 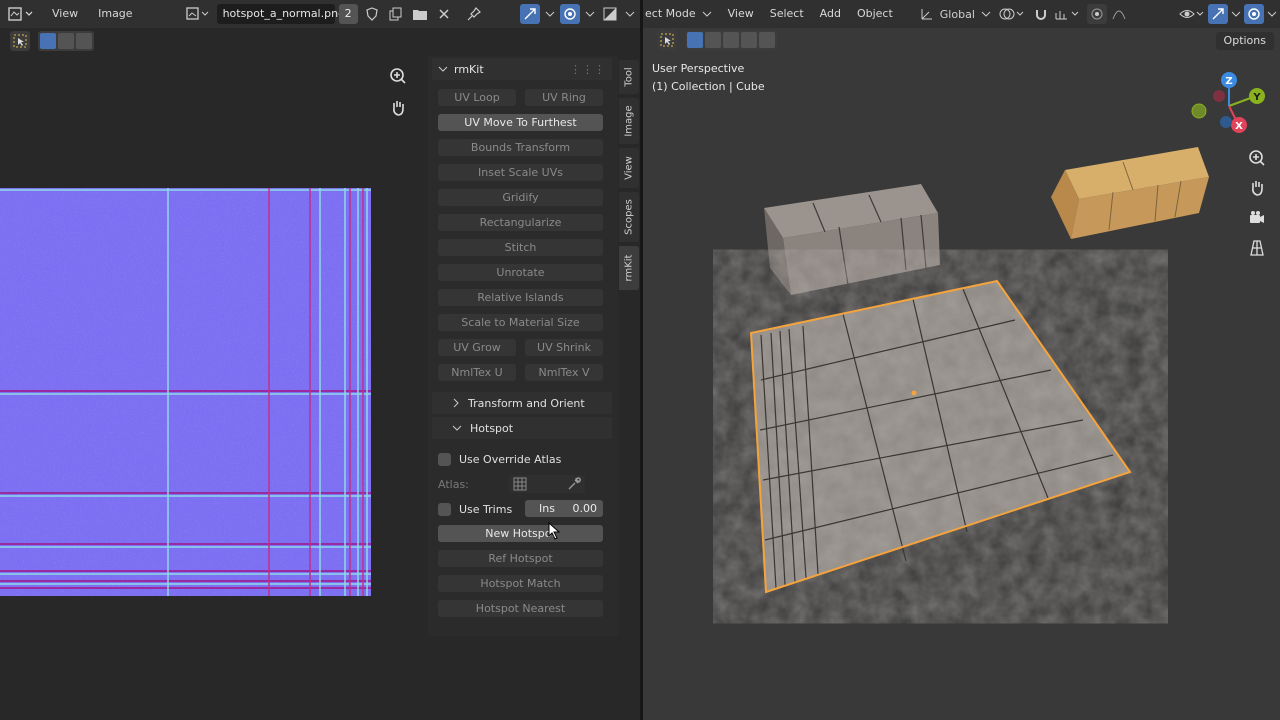 What do you see at coordinates (520, 297) in the screenshot?
I see `relative-islands-button: Relative Islands` at bounding box center [520, 297].